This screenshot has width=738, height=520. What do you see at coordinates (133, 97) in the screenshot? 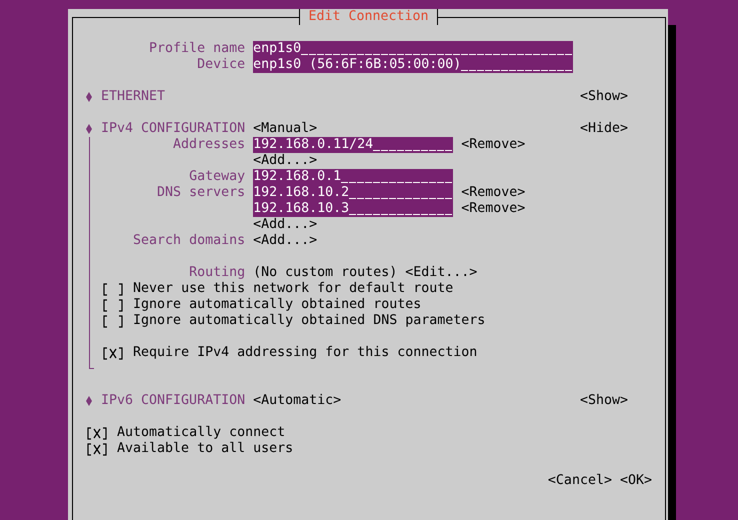
I see `section-title: ETHERNET` at bounding box center [133, 97].